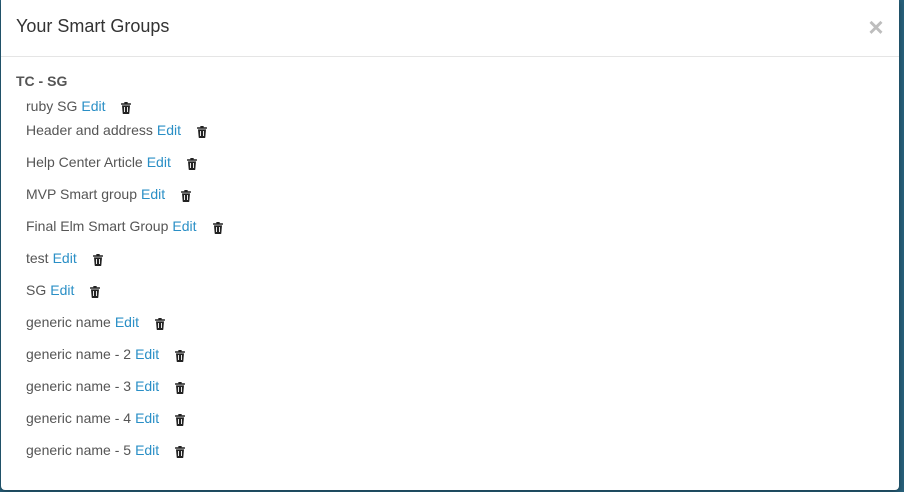 This screenshot has width=904, height=492. Describe the element at coordinates (455, 130) in the screenshot. I see `smart-group-row: Header and address Edit` at that location.